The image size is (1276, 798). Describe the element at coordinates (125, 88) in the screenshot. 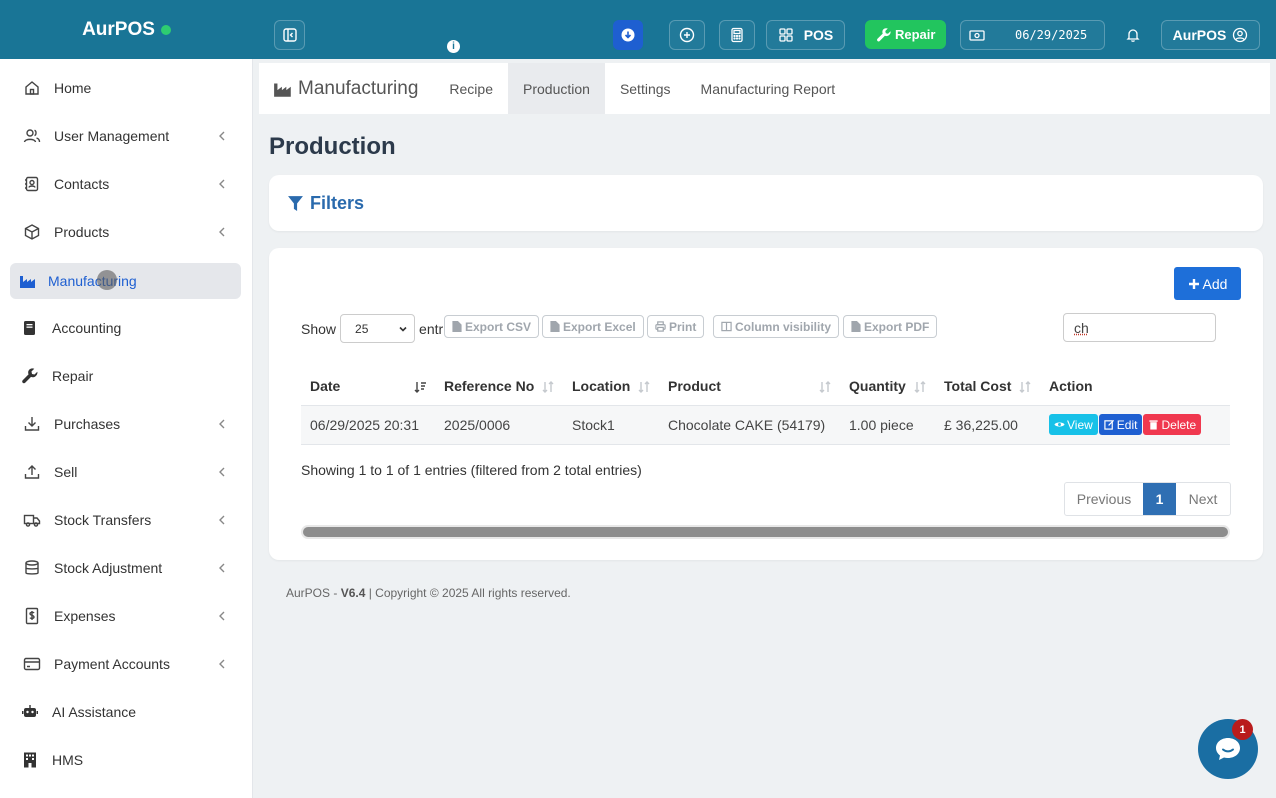

I see `sidebar-item-home: Home` at that location.